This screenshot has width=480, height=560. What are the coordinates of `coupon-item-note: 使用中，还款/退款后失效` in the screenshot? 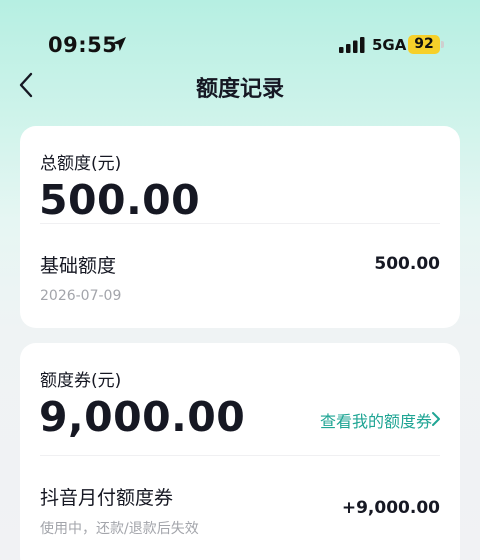 It's located at (119, 529).